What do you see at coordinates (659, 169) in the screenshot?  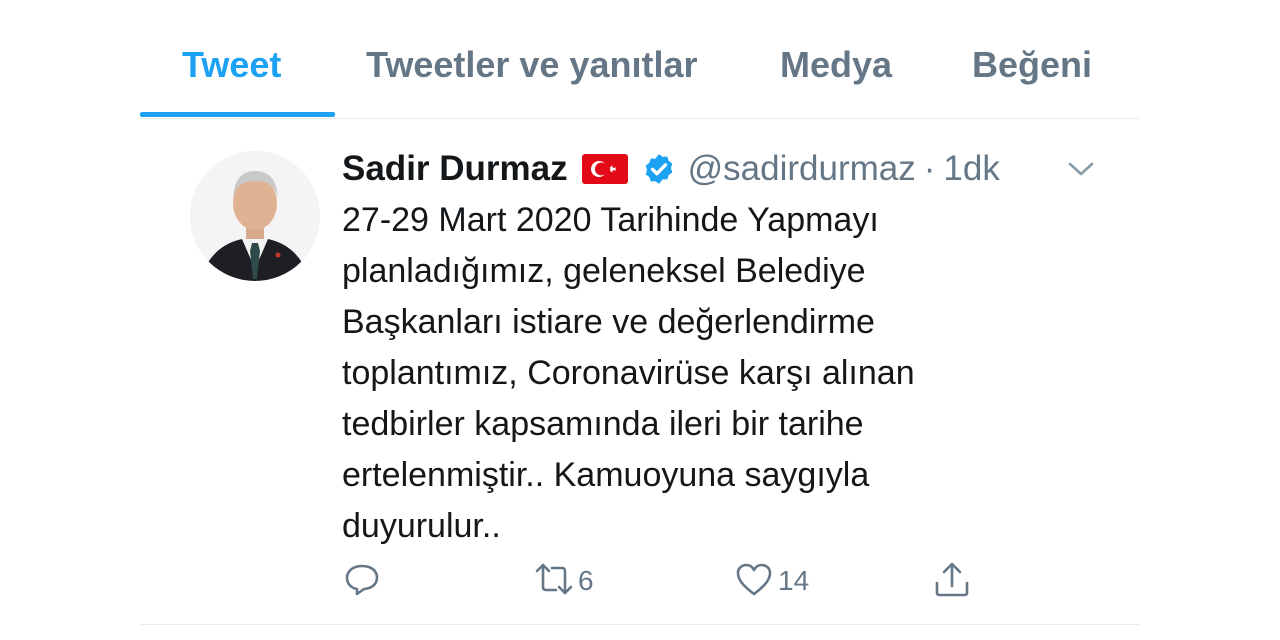 I see `verified-badge-icon` at bounding box center [659, 169].